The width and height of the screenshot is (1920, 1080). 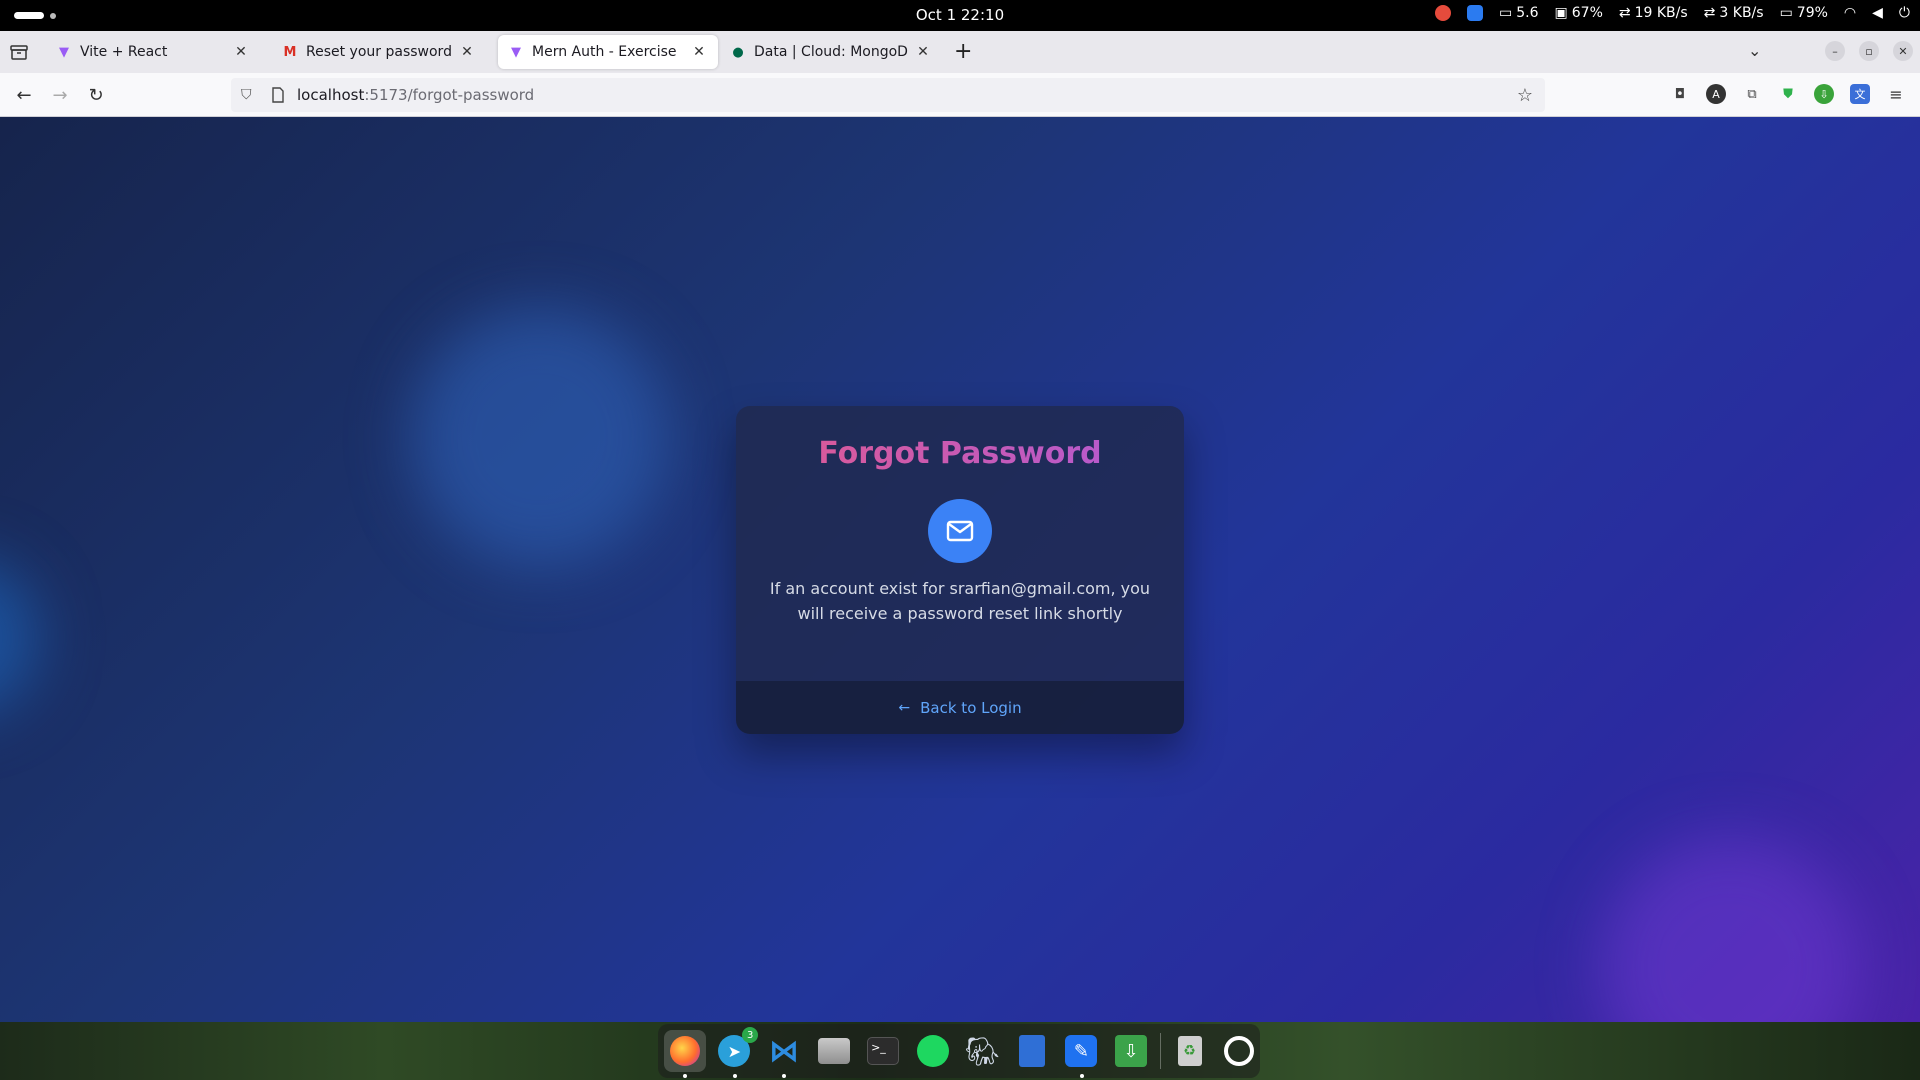 I want to click on dock: ➤ 3 ⋈ >_ 🐘︎ ✎ ⇩ ♻, so click(x=959, y=1051).